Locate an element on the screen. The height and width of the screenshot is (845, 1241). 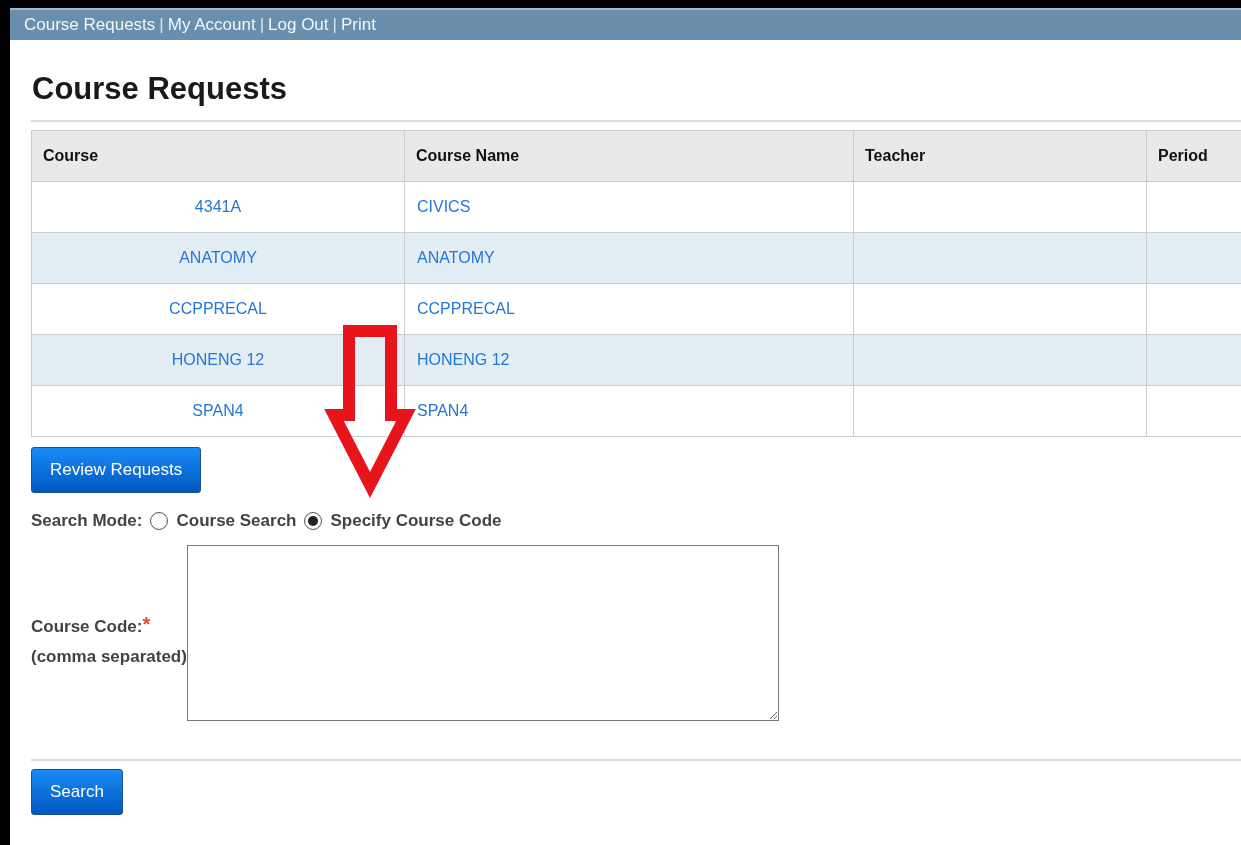
nav-link: Print is located at coordinates (358, 25).